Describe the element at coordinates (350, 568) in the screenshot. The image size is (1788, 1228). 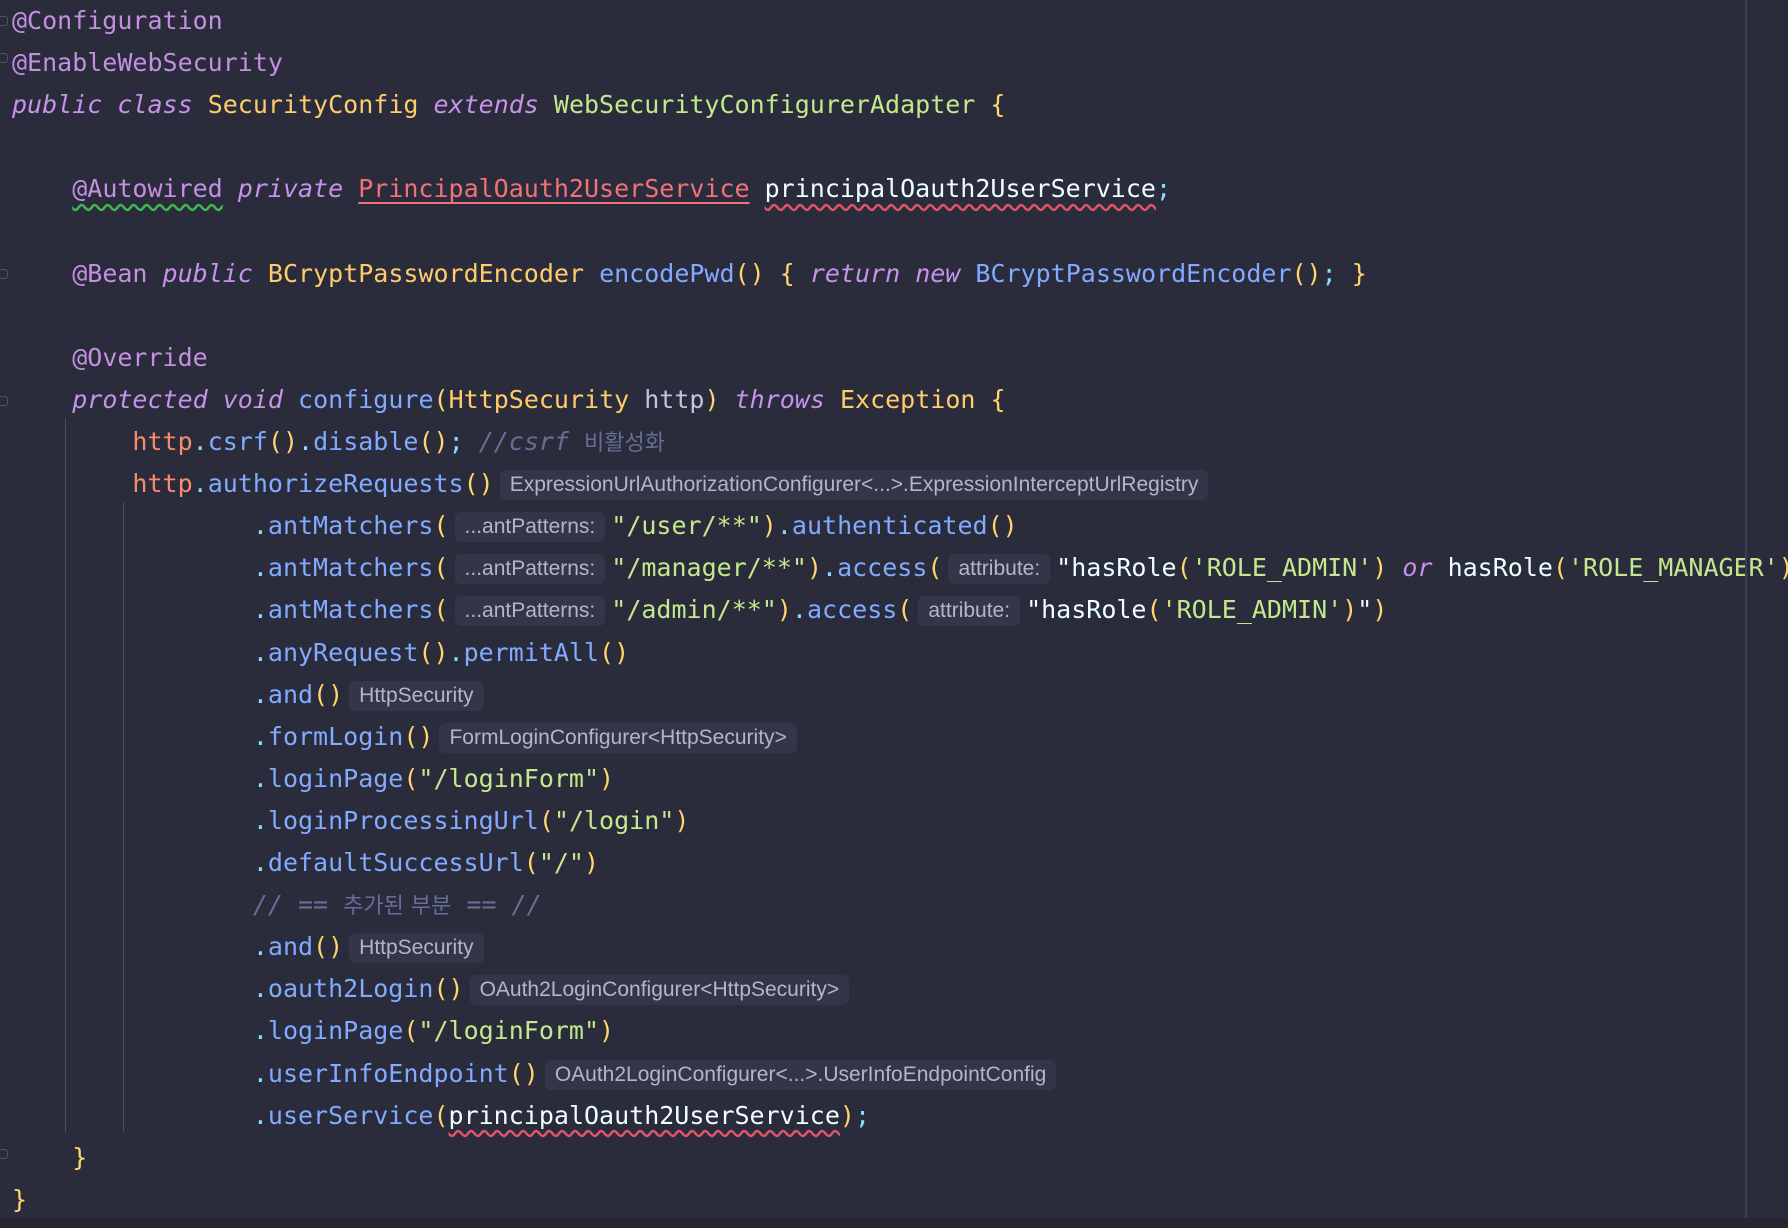
I see `code-token: antMatchers` at that location.